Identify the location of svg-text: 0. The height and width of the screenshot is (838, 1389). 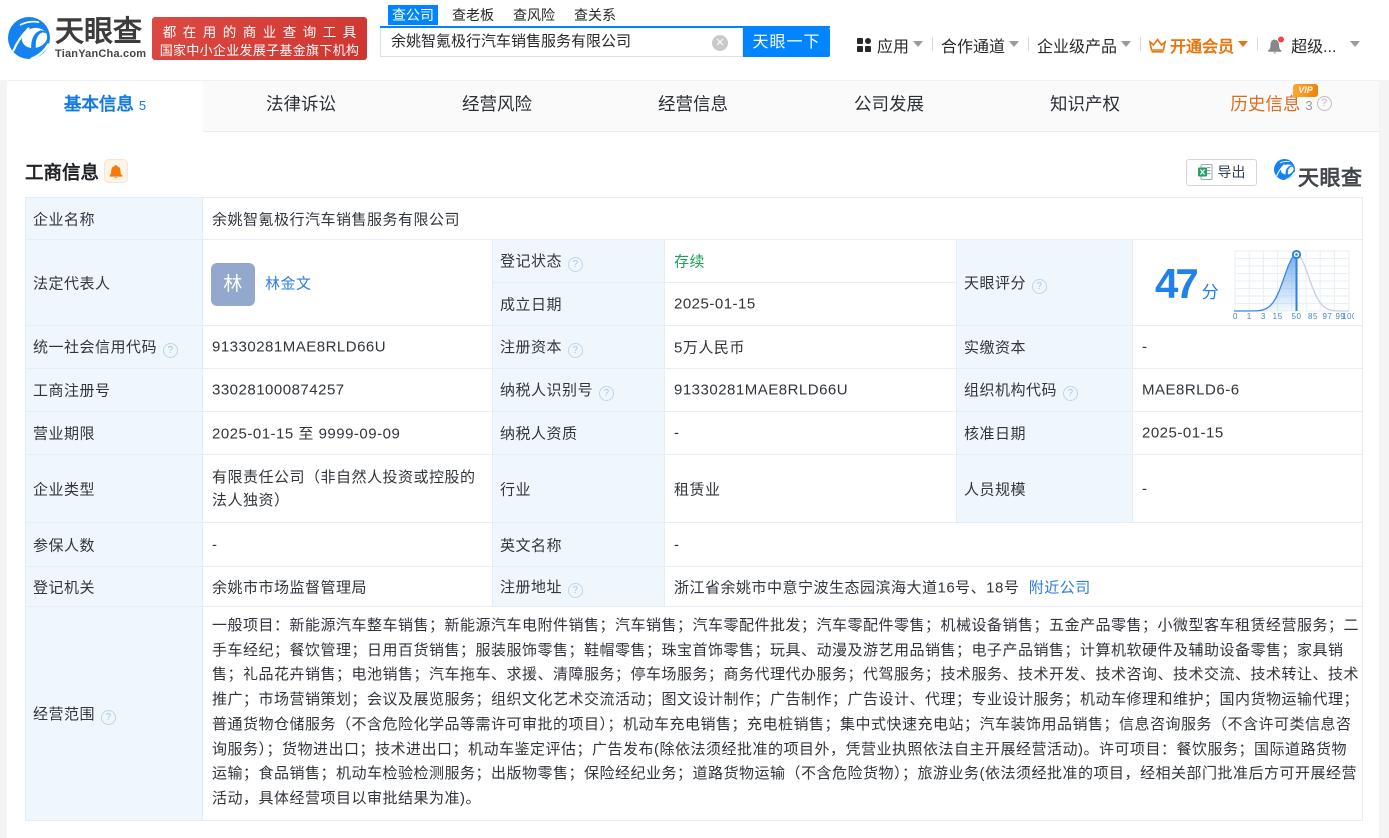
(1235, 316).